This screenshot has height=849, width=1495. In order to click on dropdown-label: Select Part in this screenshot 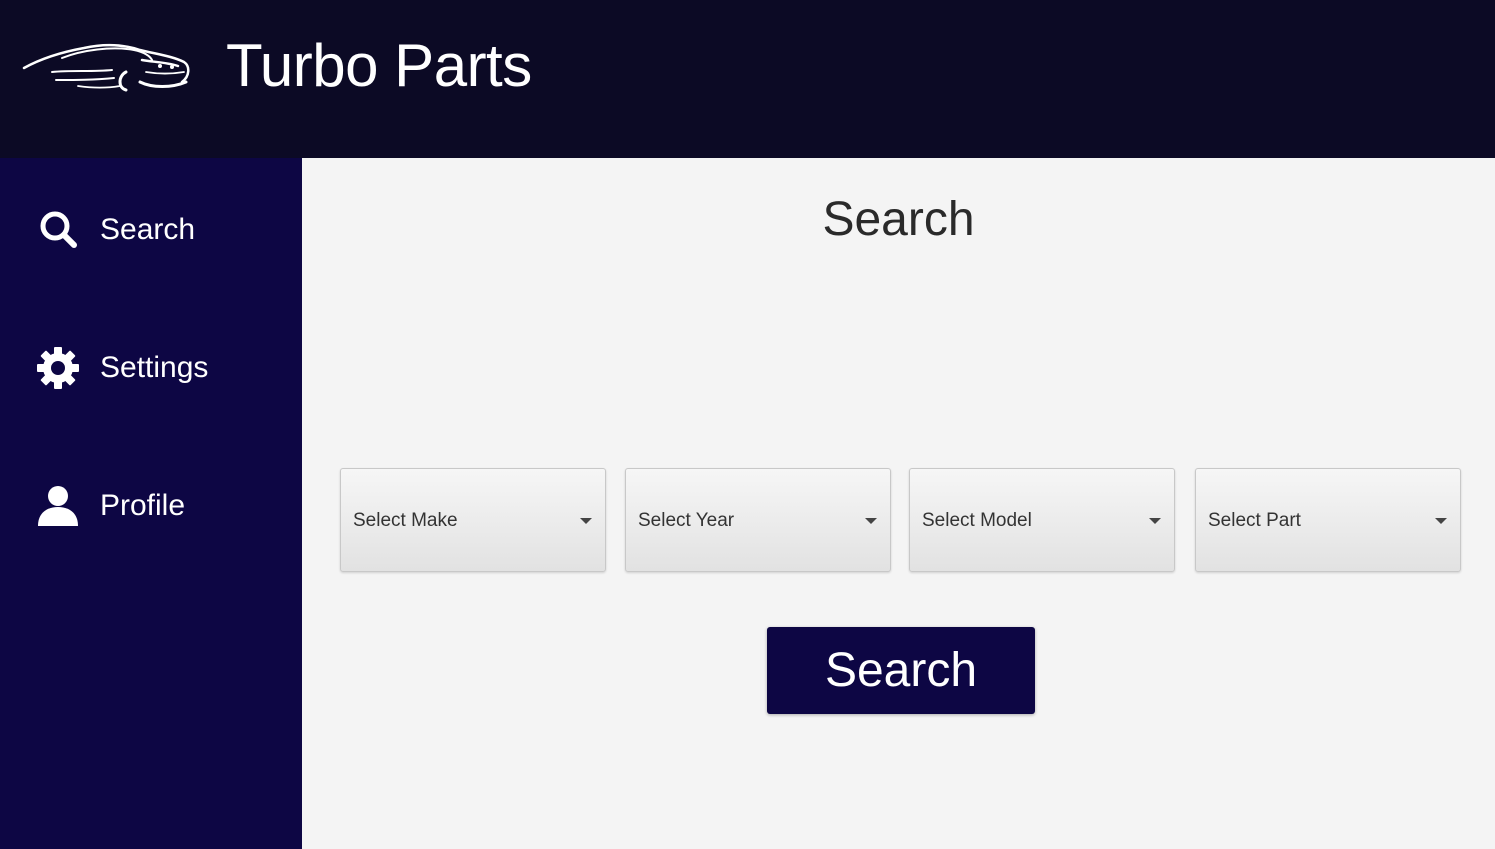, I will do `click(1254, 520)`.